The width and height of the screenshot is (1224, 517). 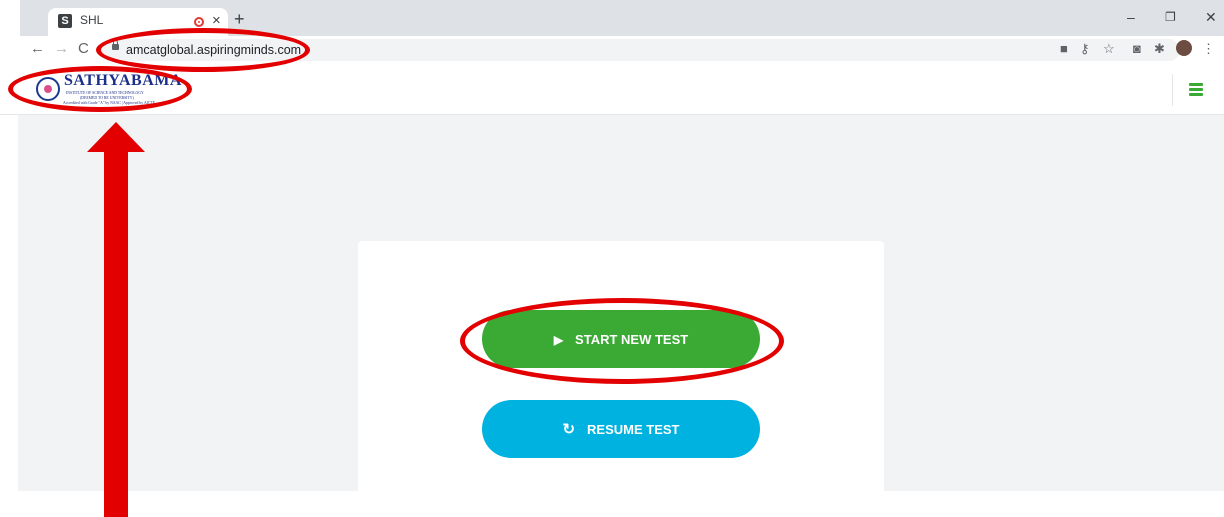 I want to click on profile-avatar, so click(x=1184, y=48).